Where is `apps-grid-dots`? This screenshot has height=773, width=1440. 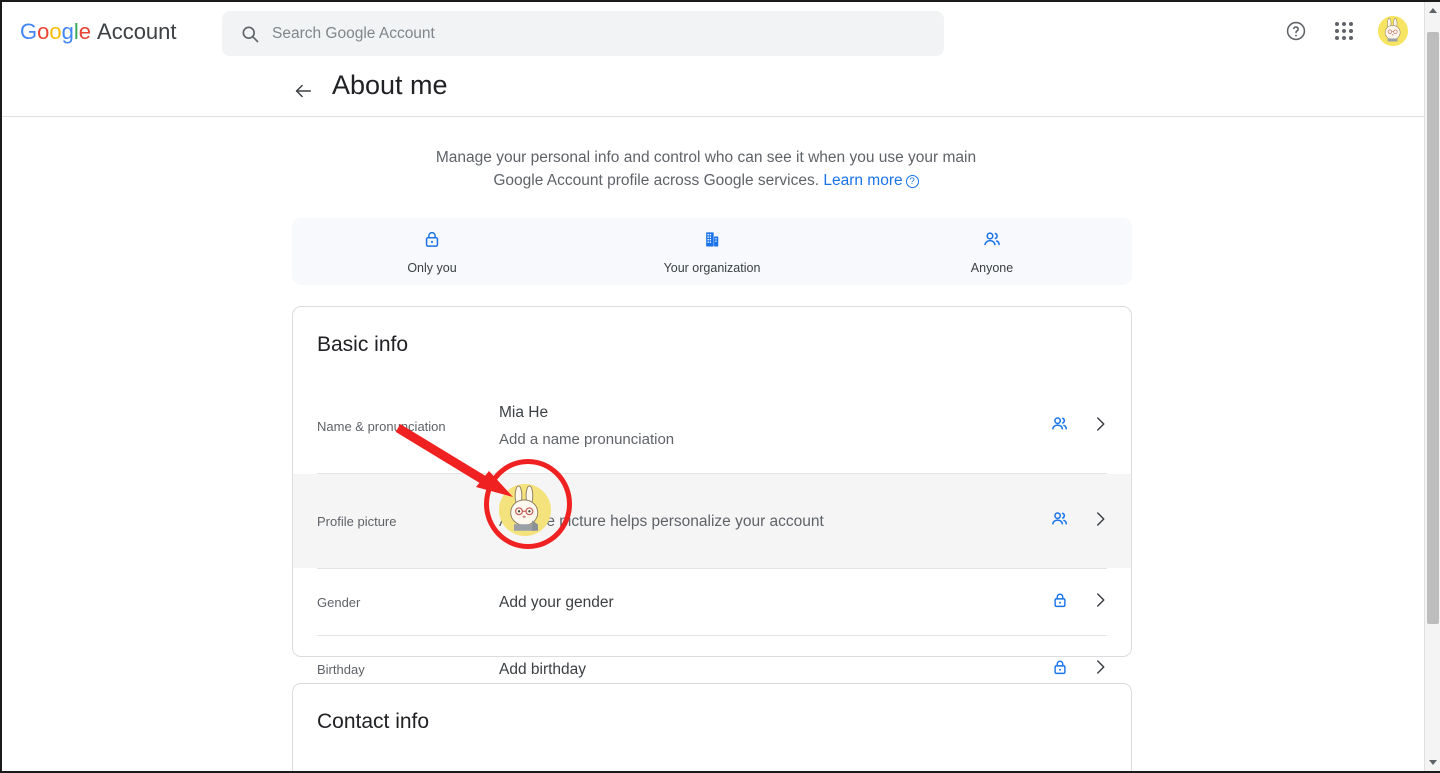 apps-grid-dots is located at coordinates (1344, 31).